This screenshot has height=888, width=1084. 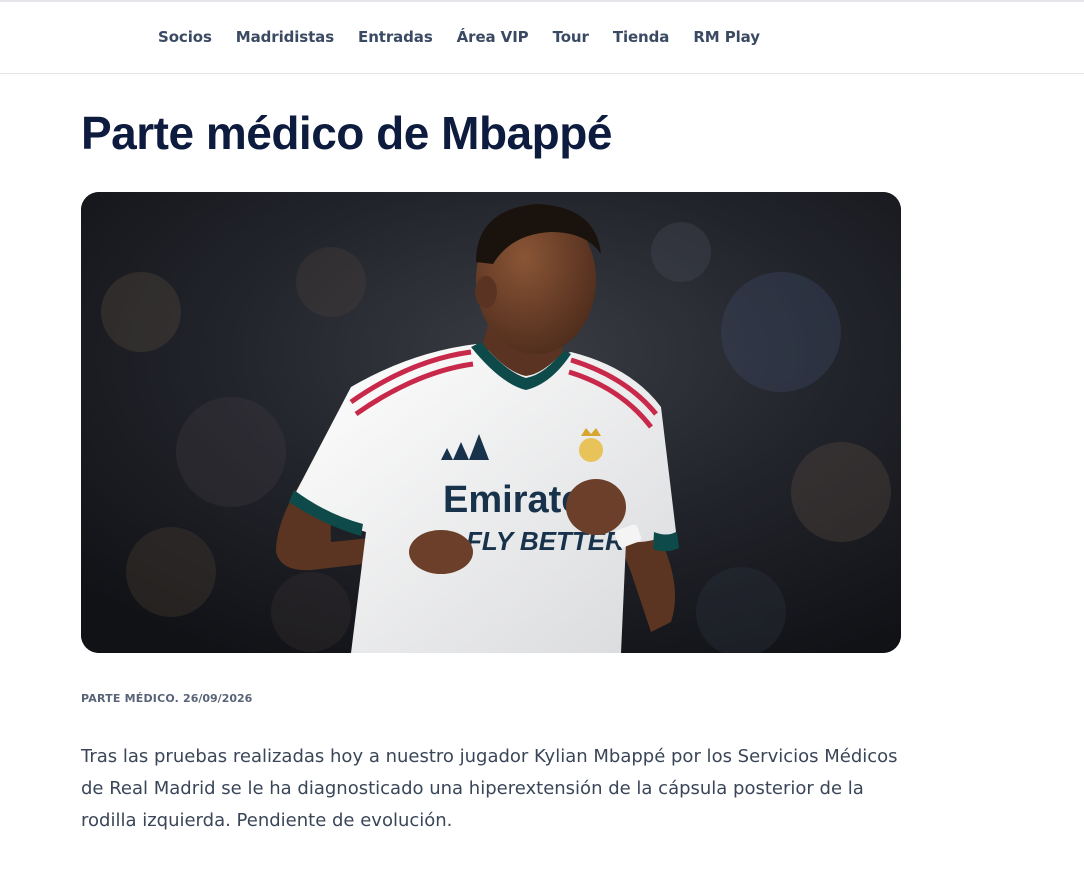 I want to click on nav-item-rm-play: RM Play, so click(x=726, y=37).